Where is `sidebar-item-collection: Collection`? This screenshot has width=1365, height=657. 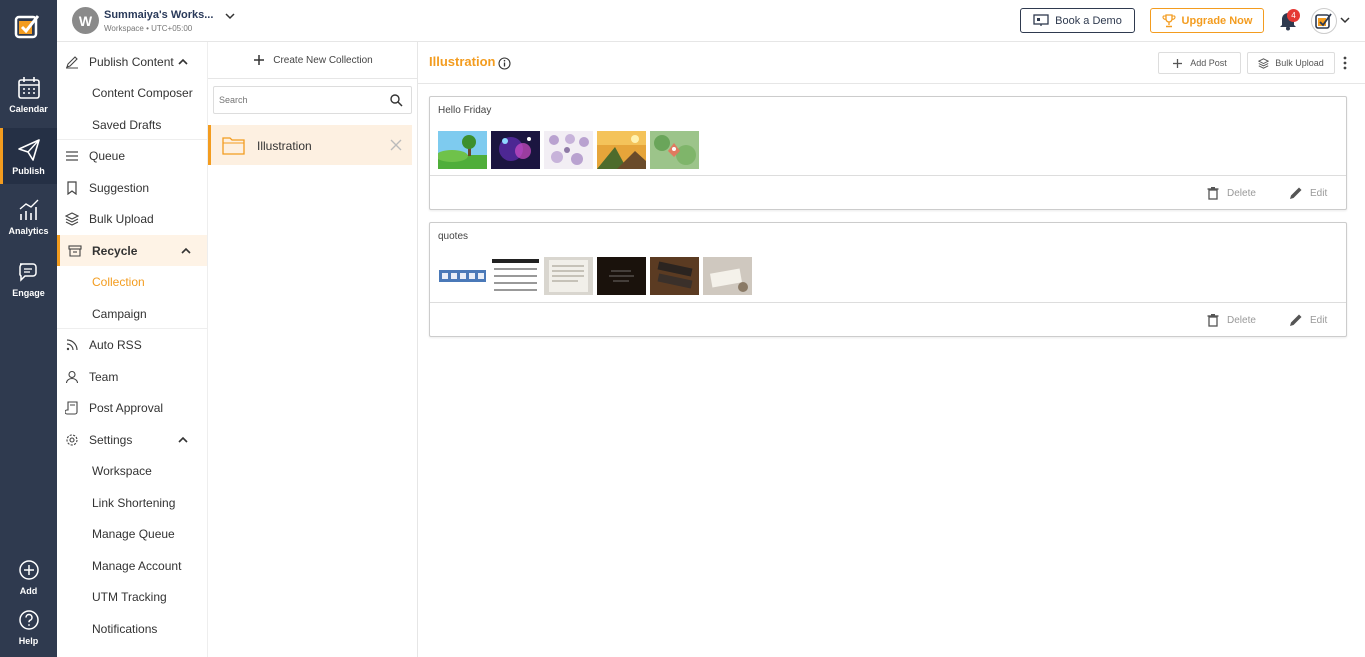 sidebar-item-collection: Collection is located at coordinates (132, 281).